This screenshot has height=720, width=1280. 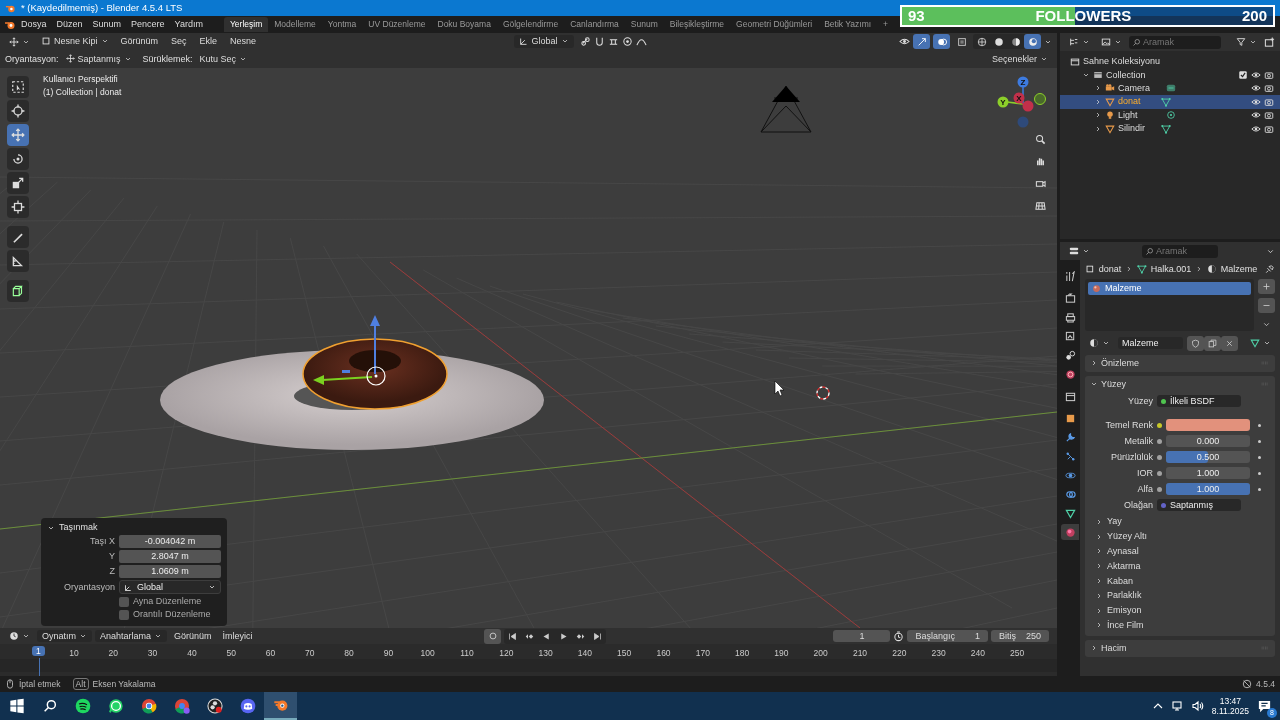 What do you see at coordinates (1023, 102) in the screenshot?
I see `axis-gizmo: Z Y X` at bounding box center [1023, 102].